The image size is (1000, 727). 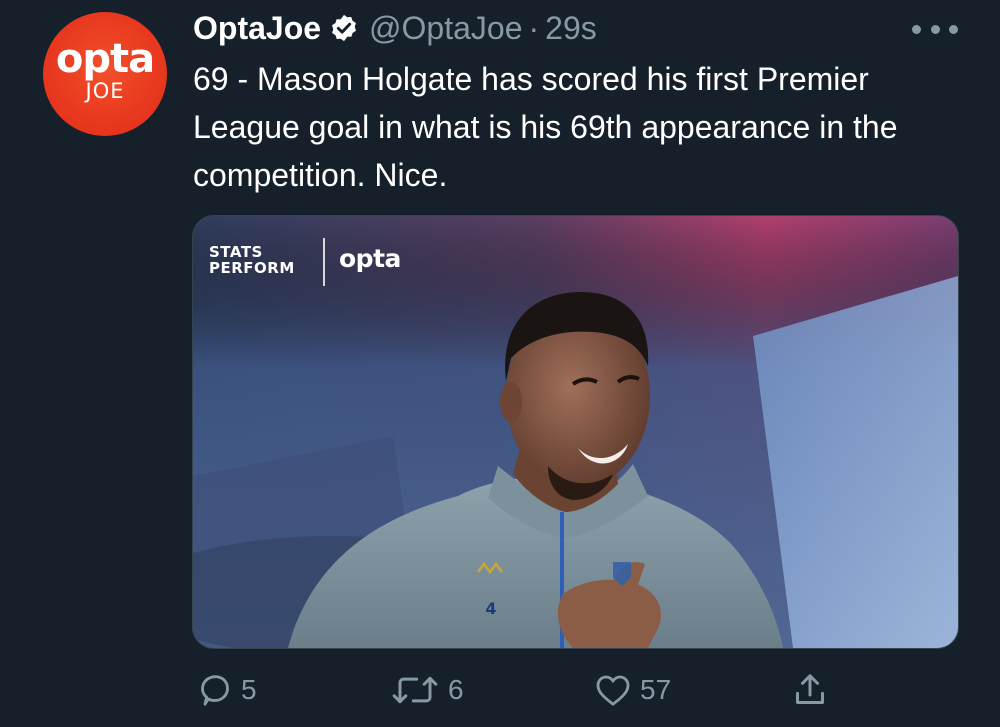 What do you see at coordinates (445, 28) in the screenshot?
I see `handle: @OptaJoe` at bounding box center [445, 28].